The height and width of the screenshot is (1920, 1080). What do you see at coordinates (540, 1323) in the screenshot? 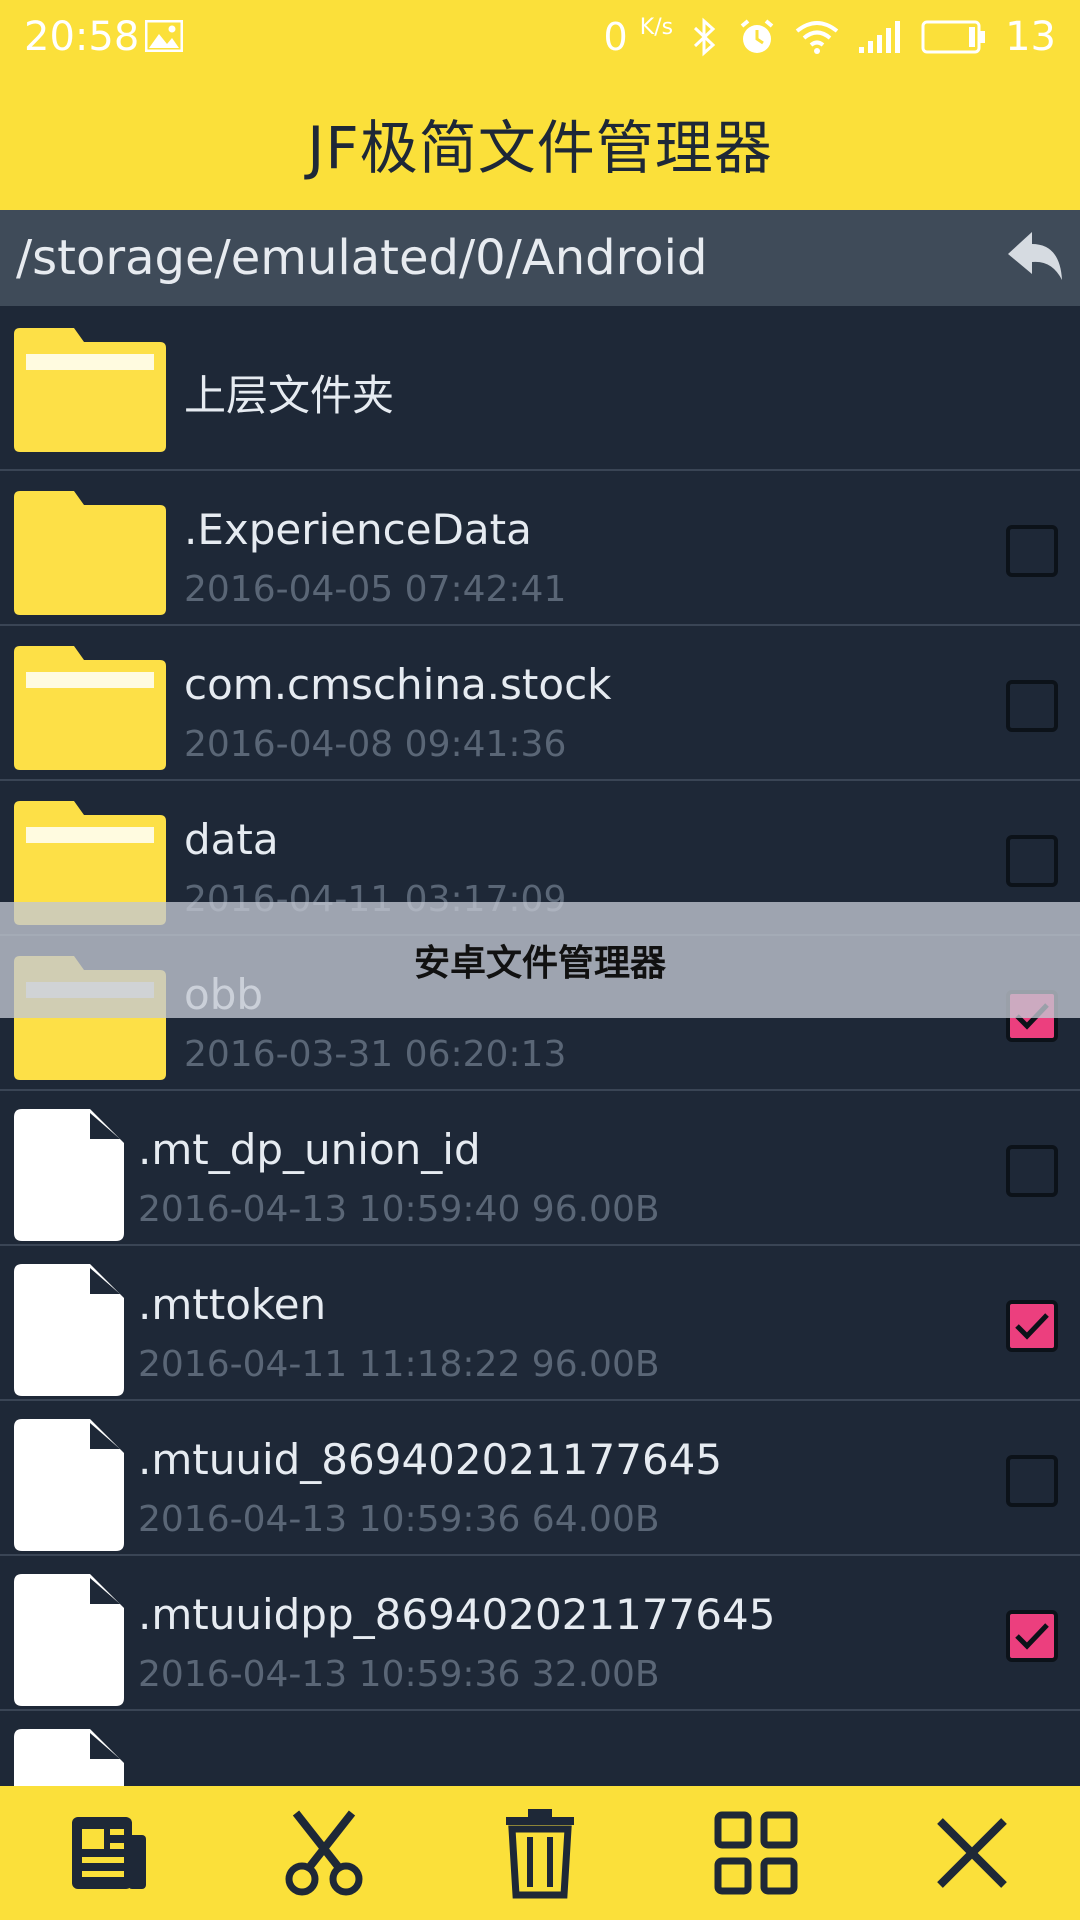
I see `file-row: .mttoken 2016-04-11 11:18:22 96.00B` at bounding box center [540, 1323].